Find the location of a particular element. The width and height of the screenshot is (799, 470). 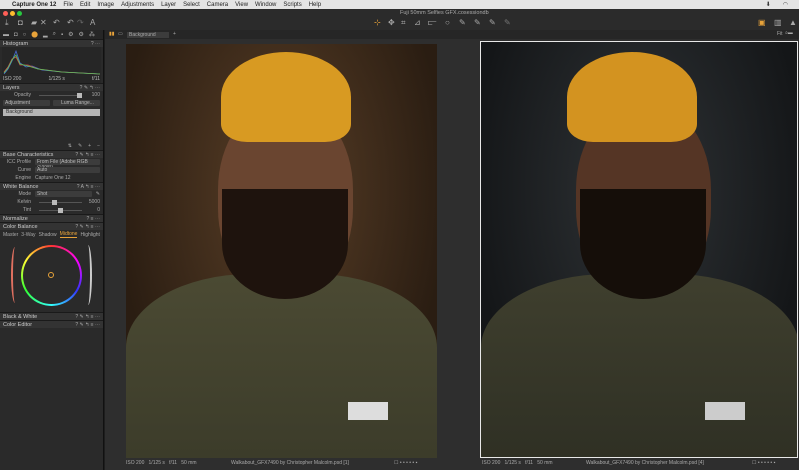

add-variant-icon: + is located at coordinates (174, 34).